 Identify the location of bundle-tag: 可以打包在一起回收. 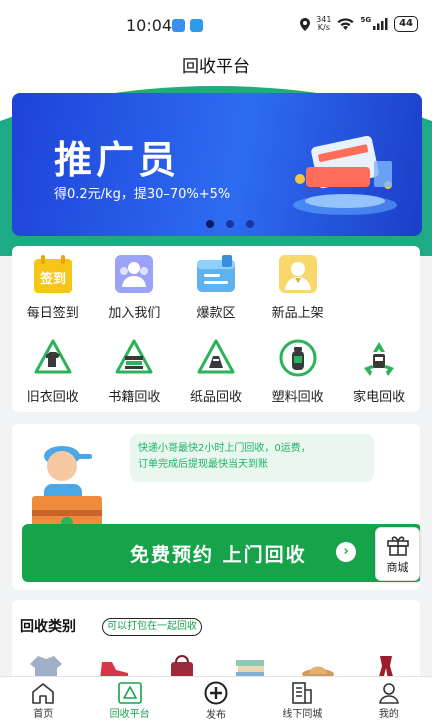
(152, 627).